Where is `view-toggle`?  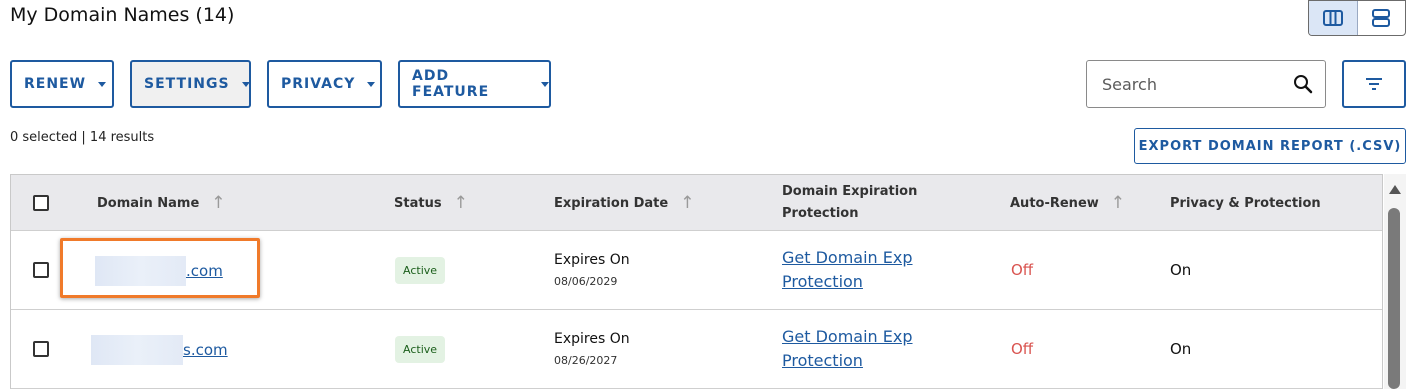
view-toggle is located at coordinates (1357, 18).